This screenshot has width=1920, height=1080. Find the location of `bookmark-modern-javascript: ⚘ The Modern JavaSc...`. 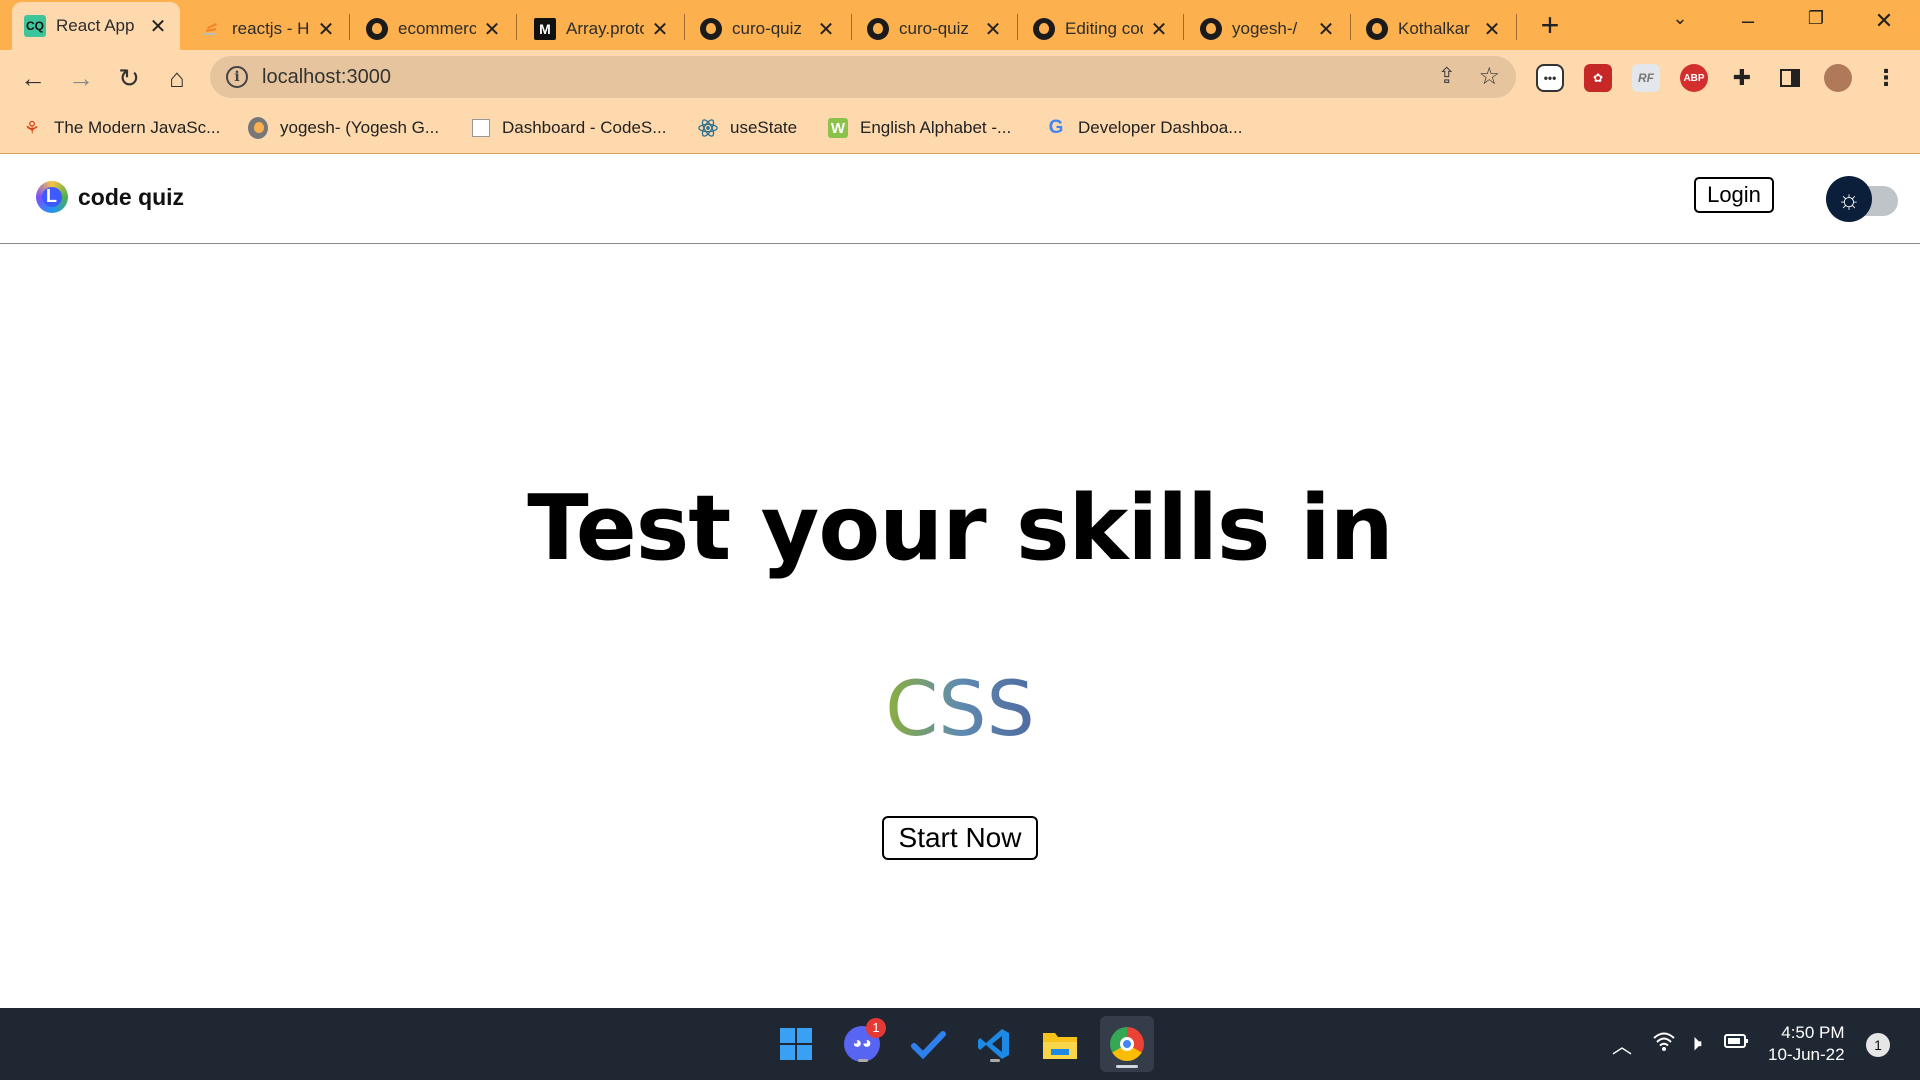

bookmark-modern-javascript: ⚘ The Modern JavaSc... is located at coordinates (121, 128).